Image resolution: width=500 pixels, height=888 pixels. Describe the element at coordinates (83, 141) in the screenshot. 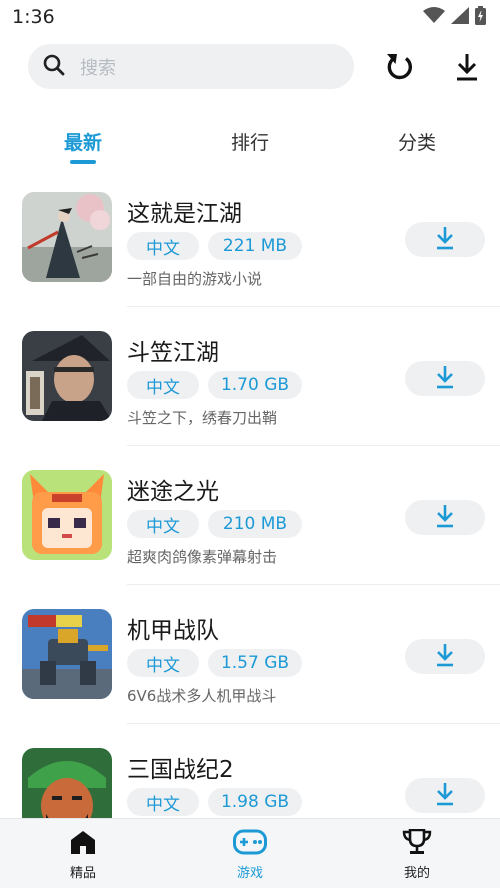

I see `tab-latest: 最新` at that location.